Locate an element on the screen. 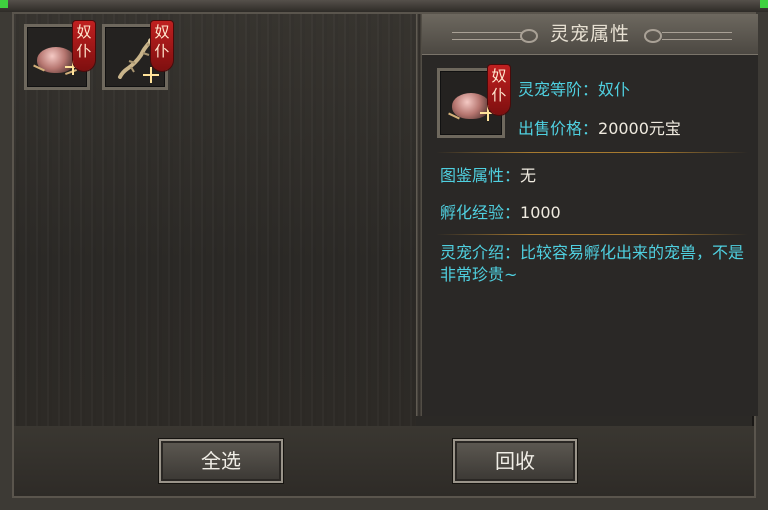 The height and width of the screenshot is (510, 768). rank-label: 灵宠等阶： is located at coordinates (558, 89).